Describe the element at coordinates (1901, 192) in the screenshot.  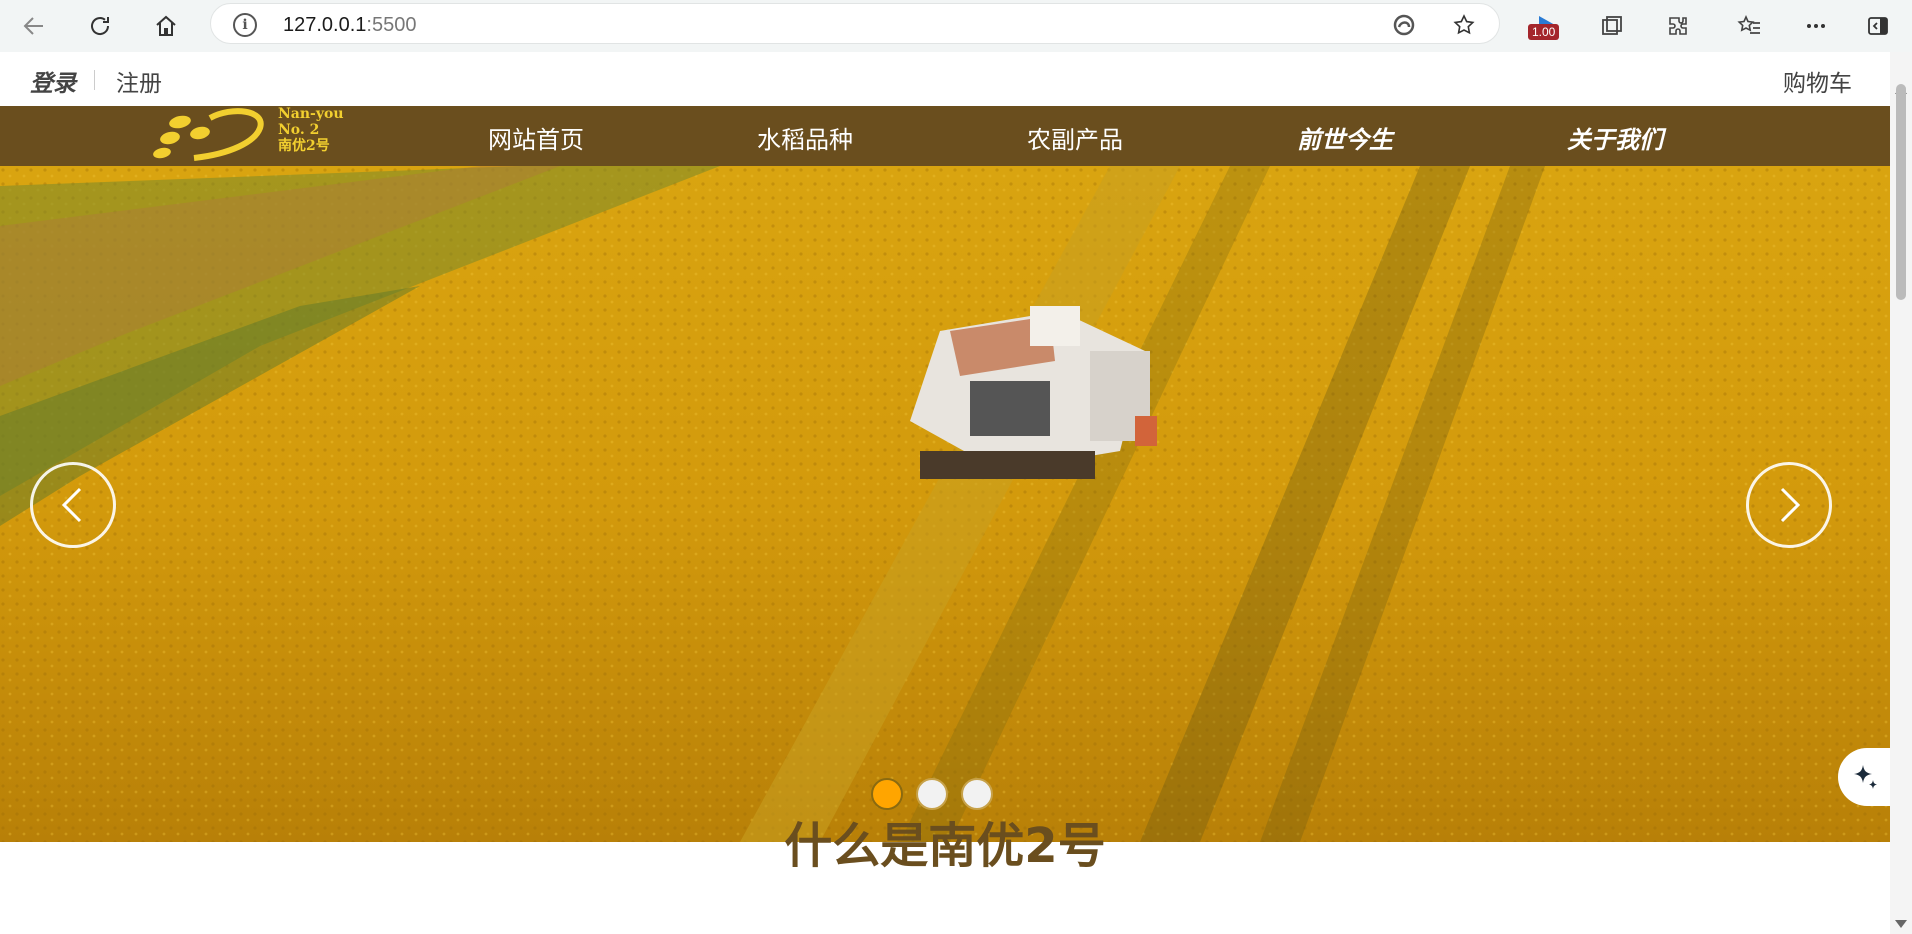
I see `scroll-thumb` at that location.